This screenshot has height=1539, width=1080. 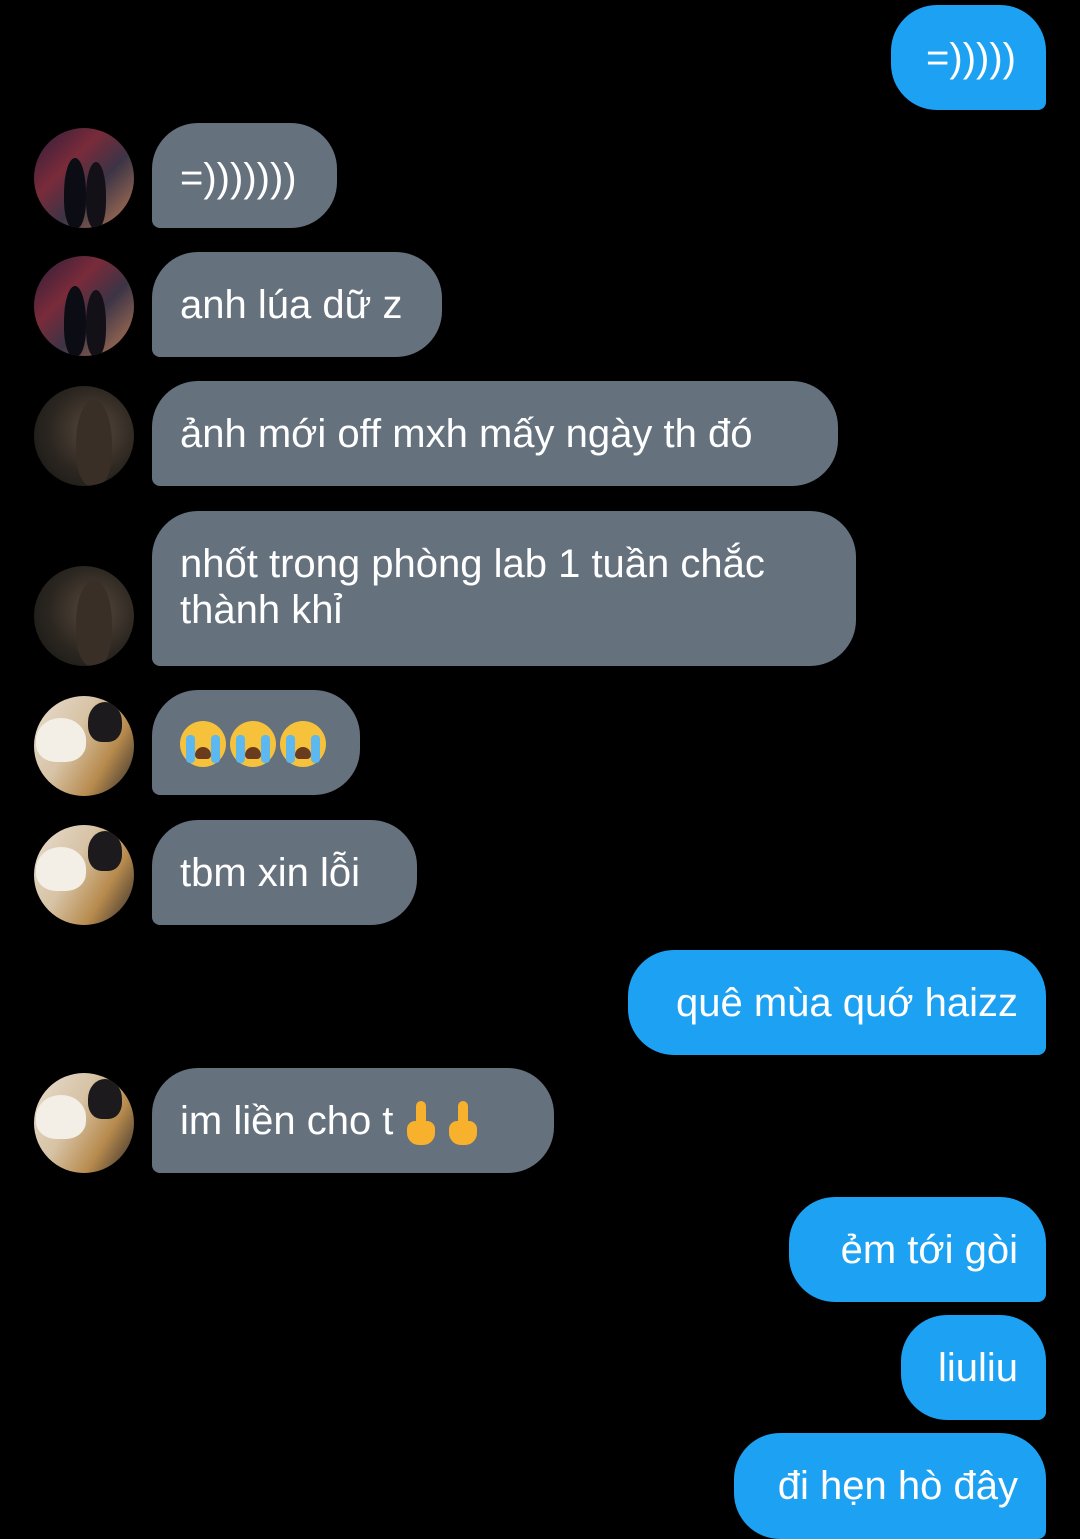 I want to click on message-bubble-received: ảnh mới off mxh mấy ngày th đó, so click(x=495, y=433).